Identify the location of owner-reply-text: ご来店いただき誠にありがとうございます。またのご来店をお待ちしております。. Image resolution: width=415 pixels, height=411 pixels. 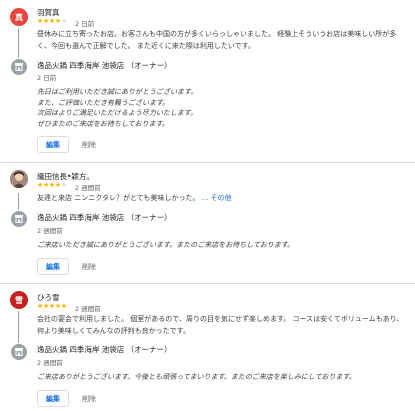
(166, 245).